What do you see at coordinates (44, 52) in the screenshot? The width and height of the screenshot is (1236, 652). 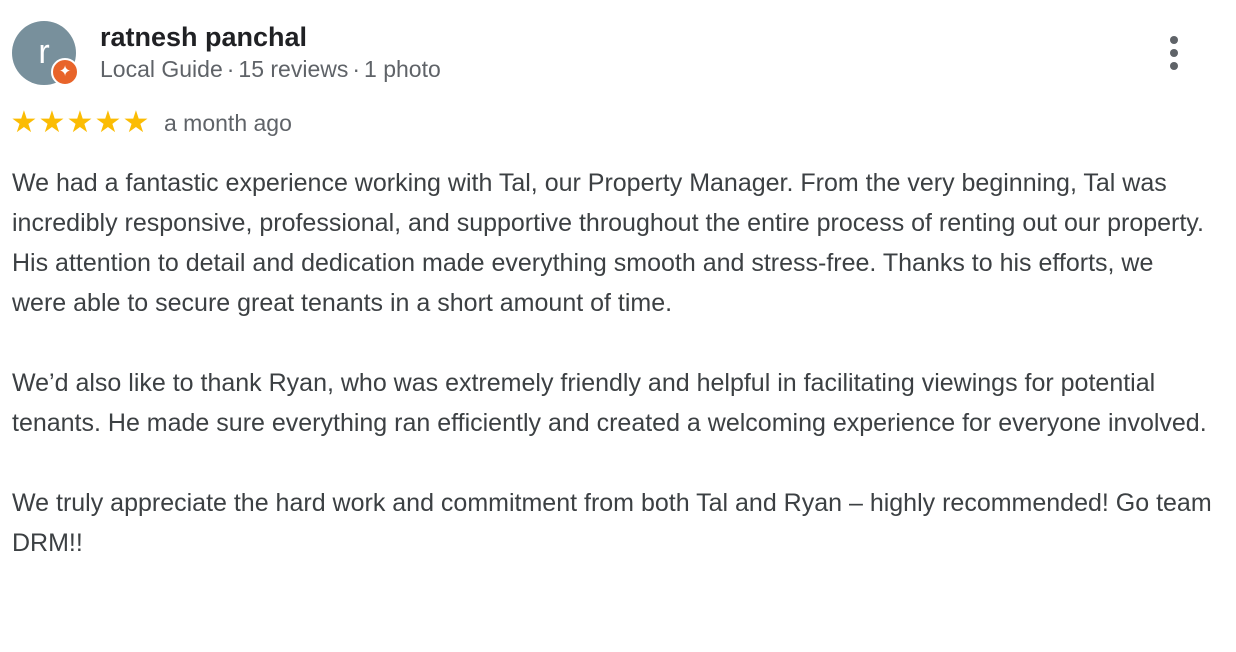 I see `avatar-letter: r` at bounding box center [44, 52].